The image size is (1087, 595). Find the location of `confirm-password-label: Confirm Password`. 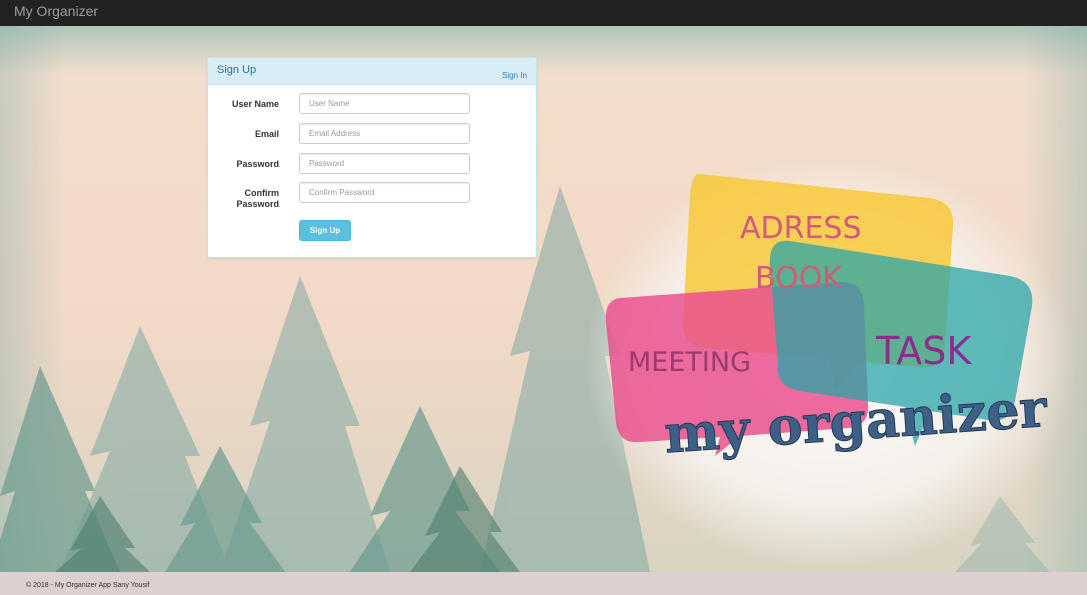

confirm-password-label: Confirm Password is located at coordinates (257, 198).